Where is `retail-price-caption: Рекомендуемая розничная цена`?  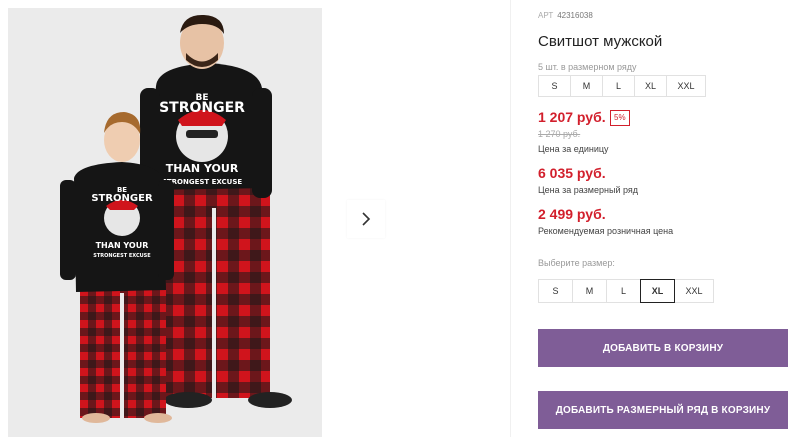
retail-price-caption: Рекомендуемая розничная цена is located at coordinates (606, 231).